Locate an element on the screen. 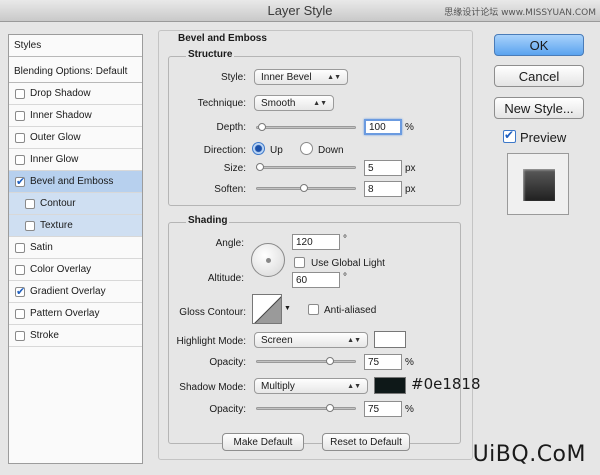  size-slider-thumb is located at coordinates (260, 167).